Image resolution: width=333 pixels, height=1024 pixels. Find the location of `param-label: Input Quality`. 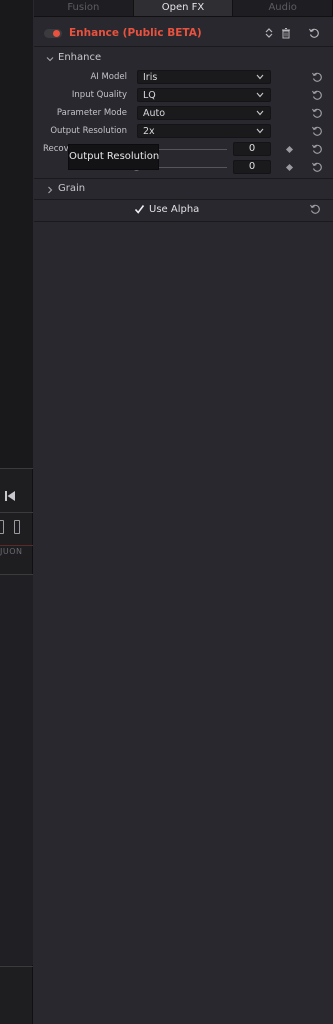

param-label: Input Quality is located at coordinates (99, 95).